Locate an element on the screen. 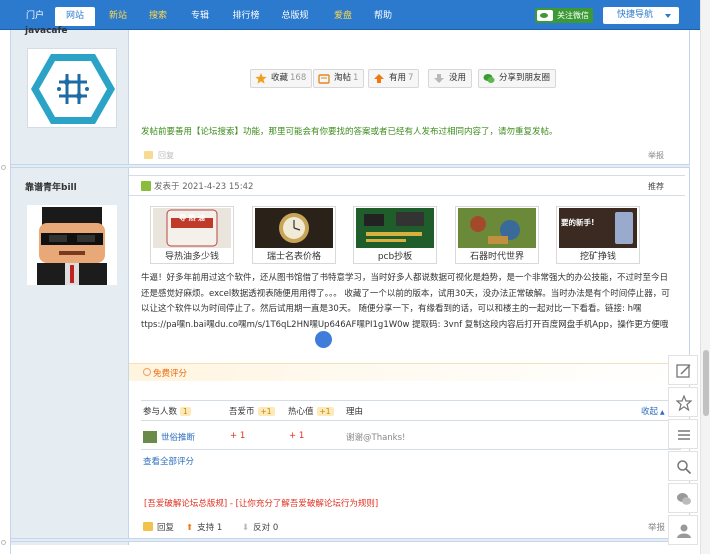  wechat-icon is located at coordinates (545, 15).